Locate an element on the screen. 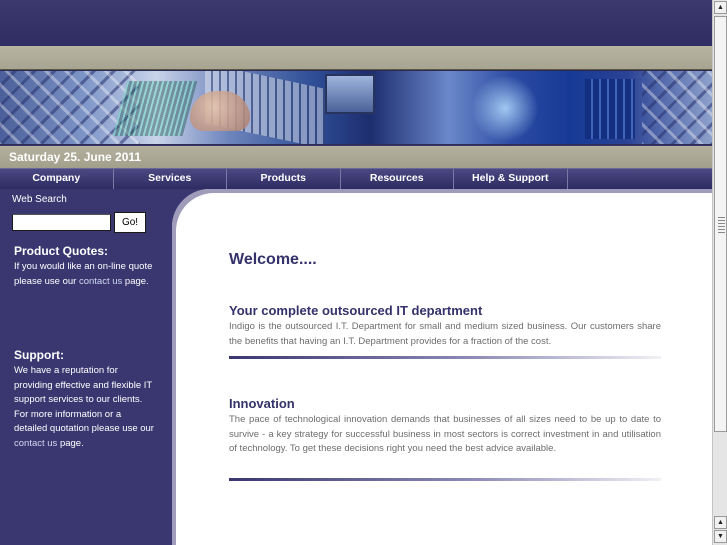  product-quotes-heading: Product Quotes: is located at coordinates (61, 251).